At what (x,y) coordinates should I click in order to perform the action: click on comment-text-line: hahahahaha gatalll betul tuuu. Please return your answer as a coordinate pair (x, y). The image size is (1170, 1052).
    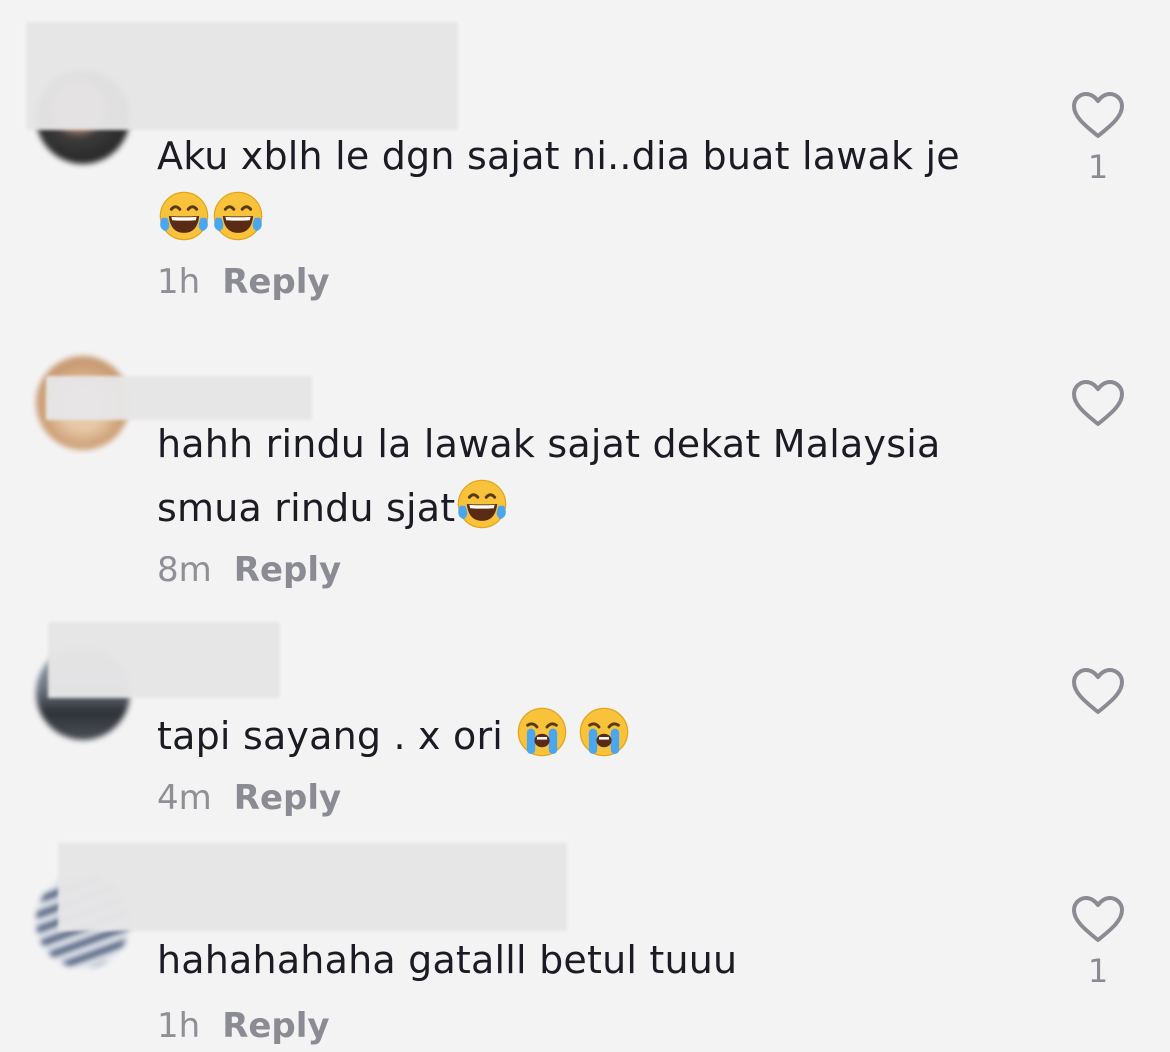
    Looking at the image, I should click on (447, 960).